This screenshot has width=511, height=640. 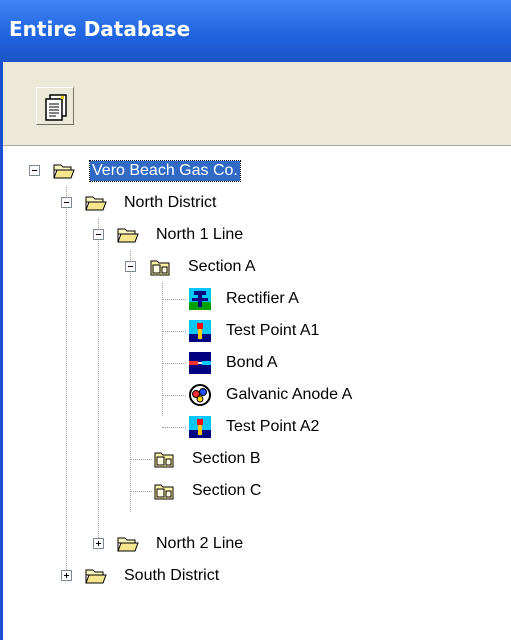 I want to click on tree-node-test-point-a1: Test Point A1, so click(x=257, y=331).